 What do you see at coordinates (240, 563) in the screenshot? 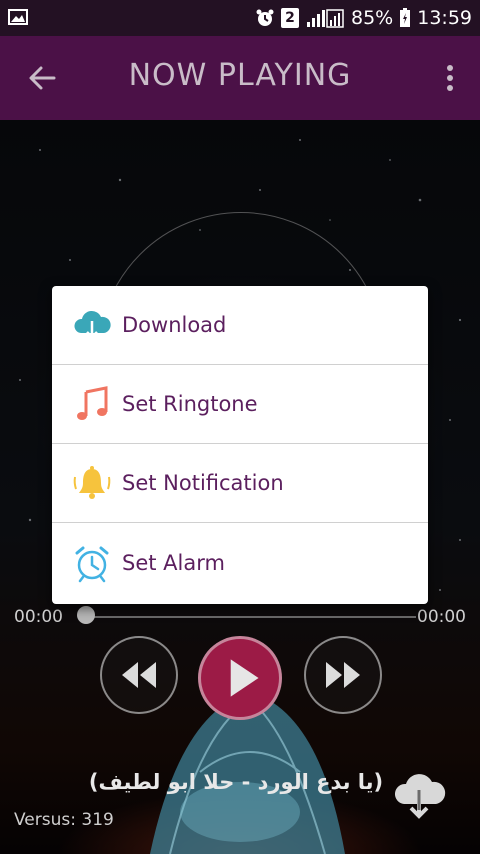
I see `menu-item-set-alarm: Set Alarm` at bounding box center [240, 563].